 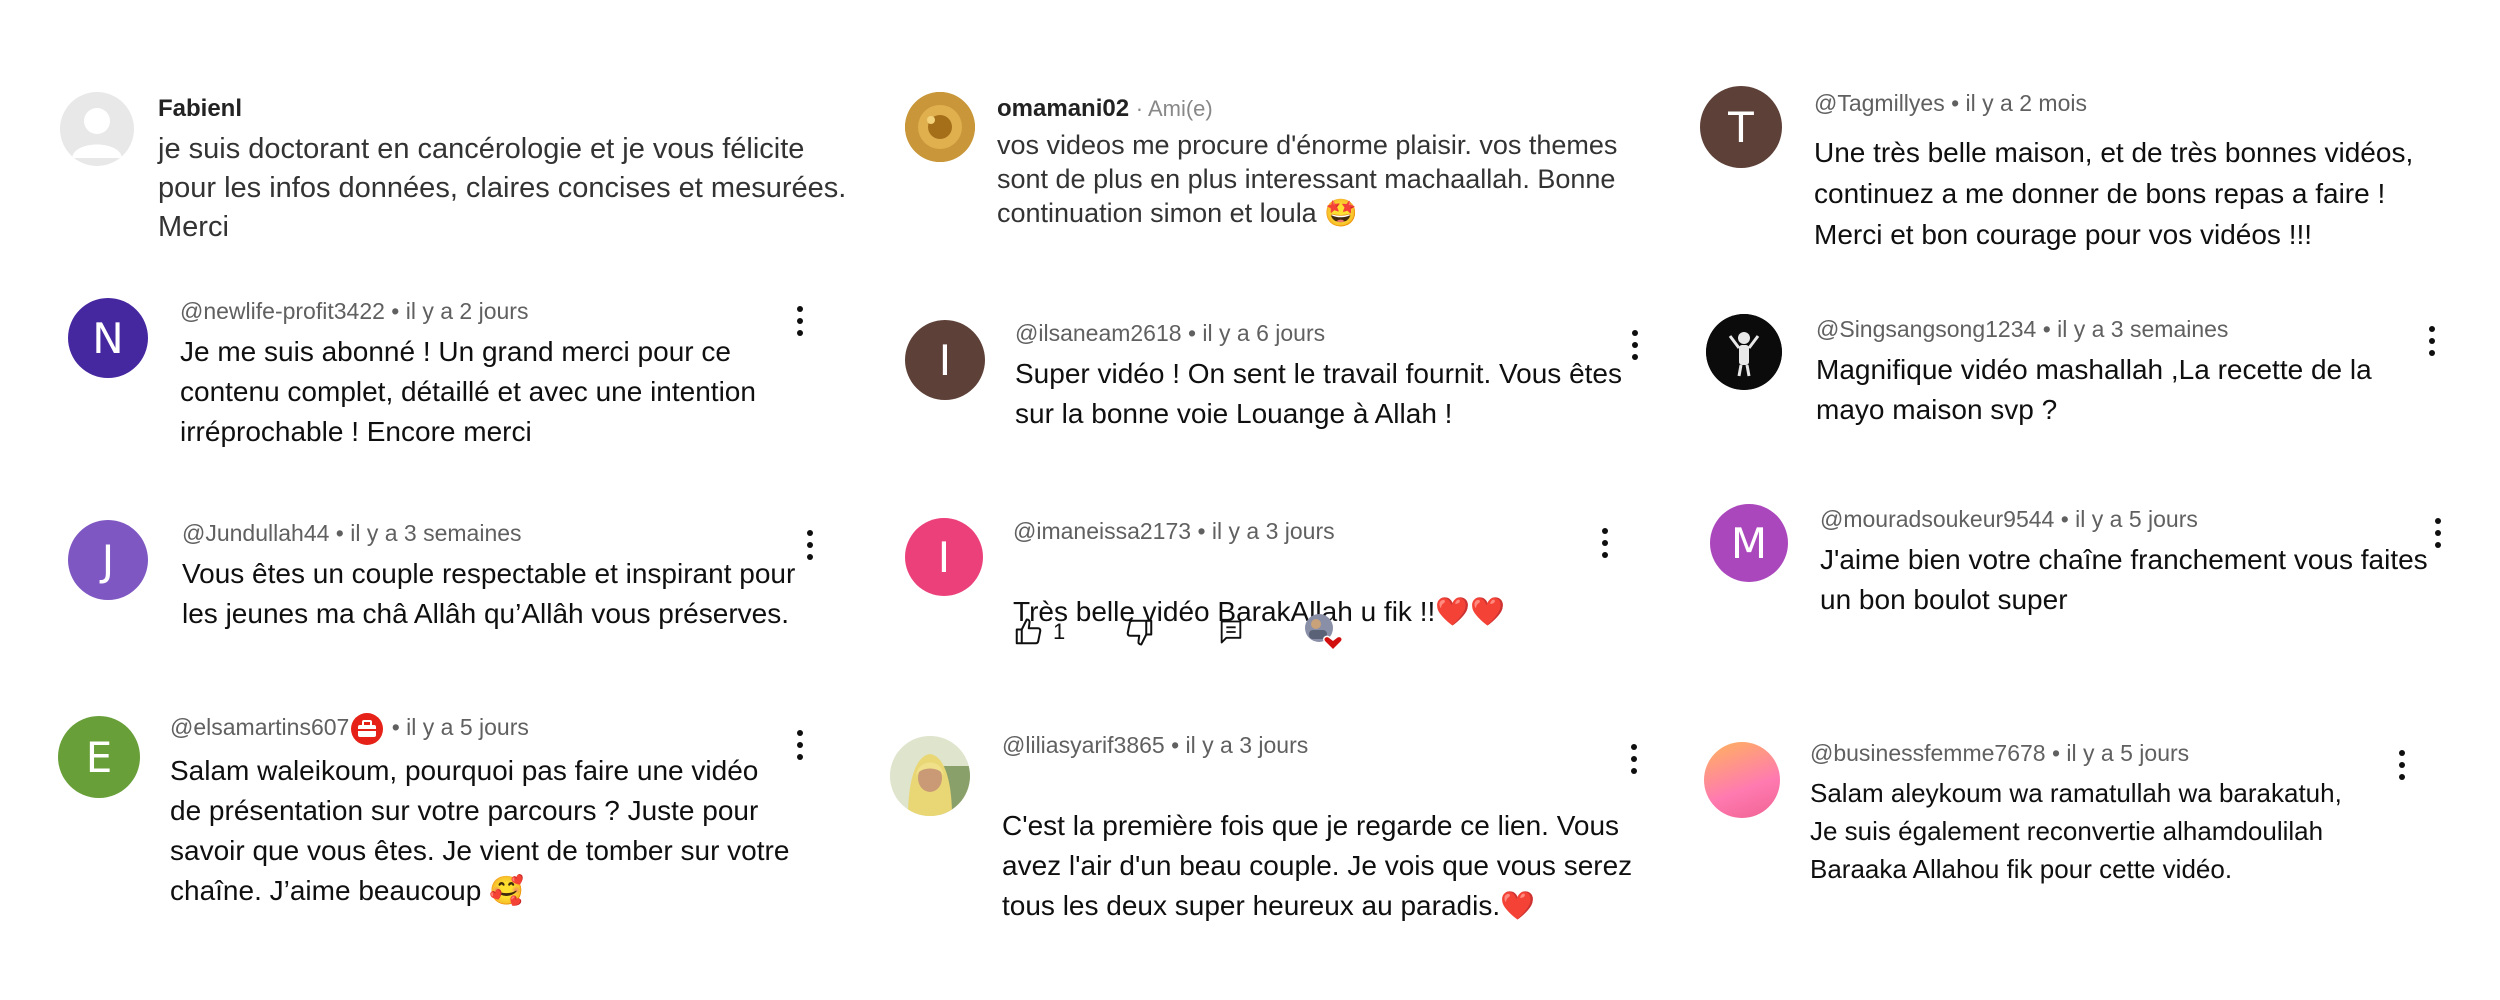 What do you see at coordinates (2019, 103) in the screenshot?
I see `comment-time: • il y a 2 mois` at bounding box center [2019, 103].